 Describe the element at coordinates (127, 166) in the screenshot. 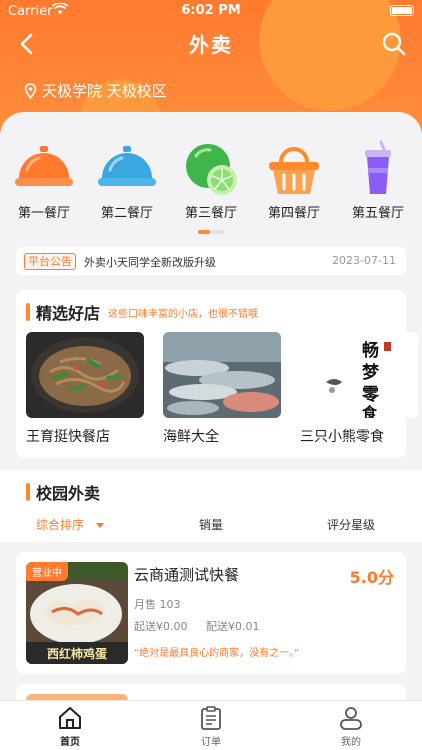

I see `cloche-blue-icon` at that location.